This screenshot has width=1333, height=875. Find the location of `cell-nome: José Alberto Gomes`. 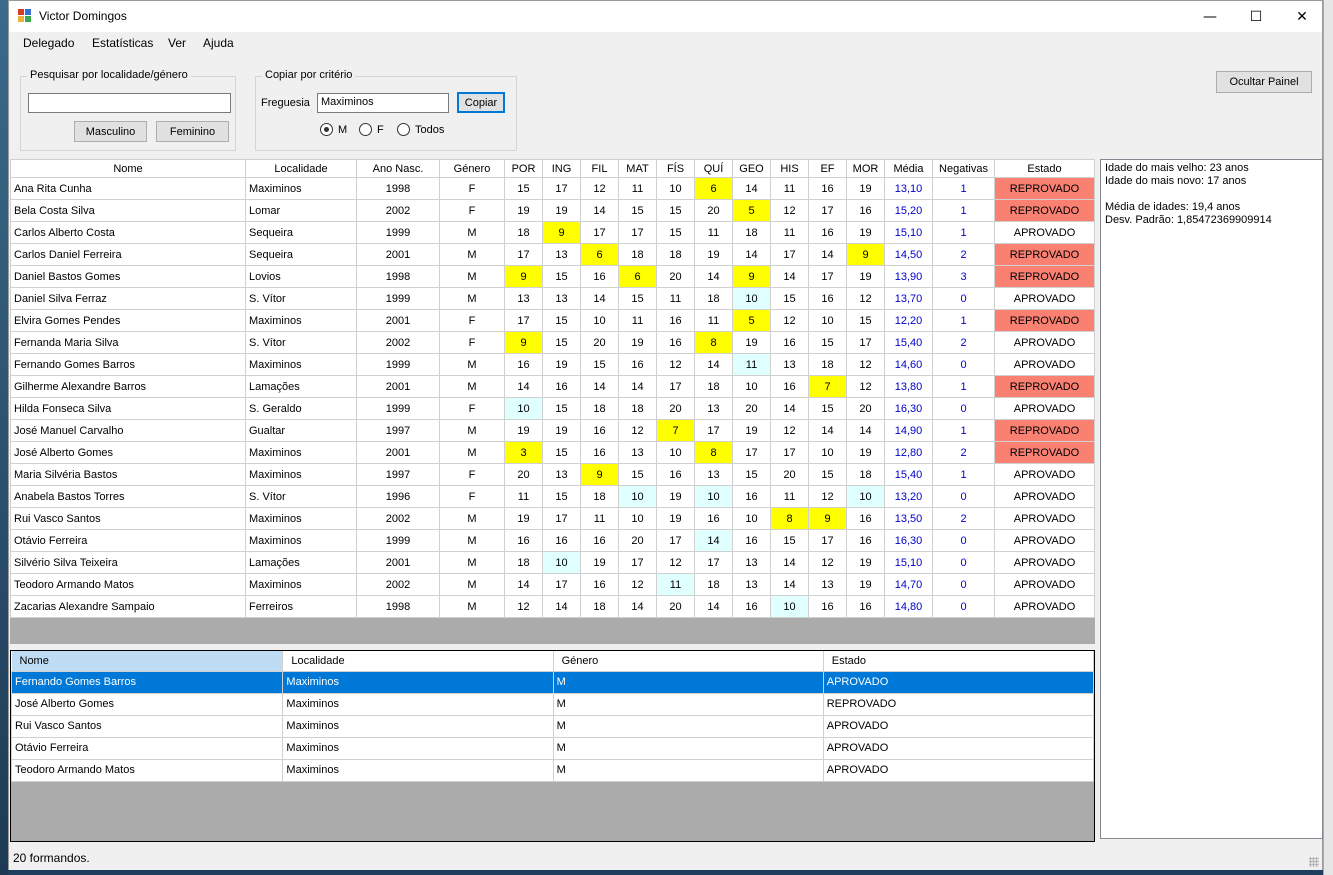

cell-nome: José Alberto Gomes is located at coordinates (128, 452).